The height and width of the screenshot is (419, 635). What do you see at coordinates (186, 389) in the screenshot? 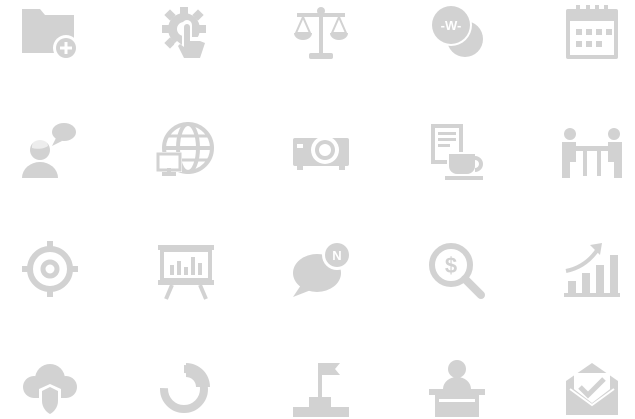
I see `donut-chart-icon` at bounding box center [186, 389].